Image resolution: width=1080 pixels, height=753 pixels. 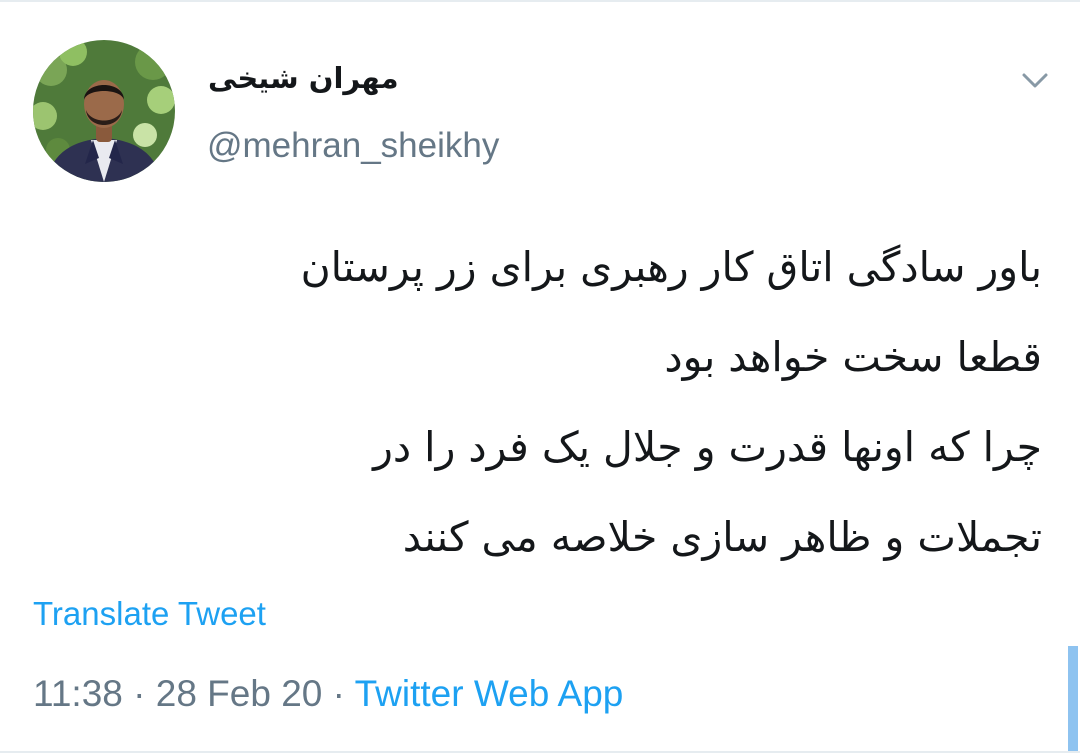 What do you see at coordinates (239, 693) in the screenshot?
I see `tweet-date: 28 Feb 20` at bounding box center [239, 693].